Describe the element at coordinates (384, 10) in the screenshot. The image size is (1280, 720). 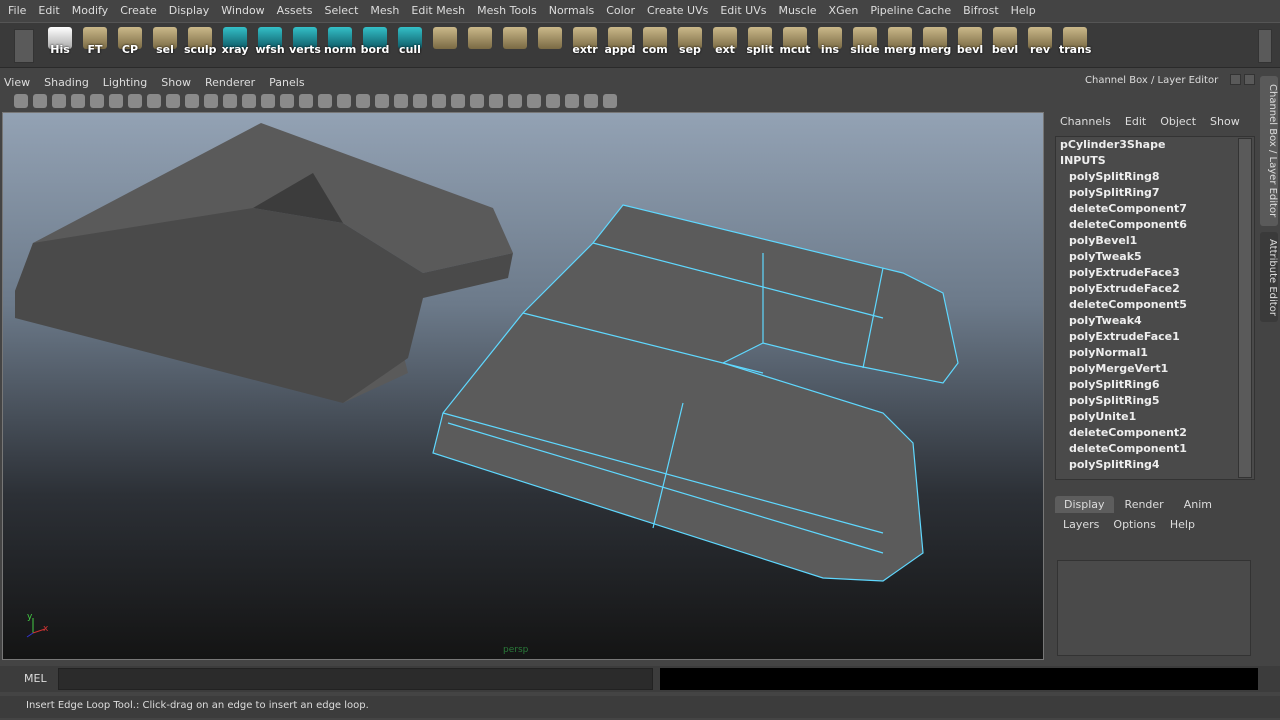
I see `menu-mesh: Mesh` at that location.